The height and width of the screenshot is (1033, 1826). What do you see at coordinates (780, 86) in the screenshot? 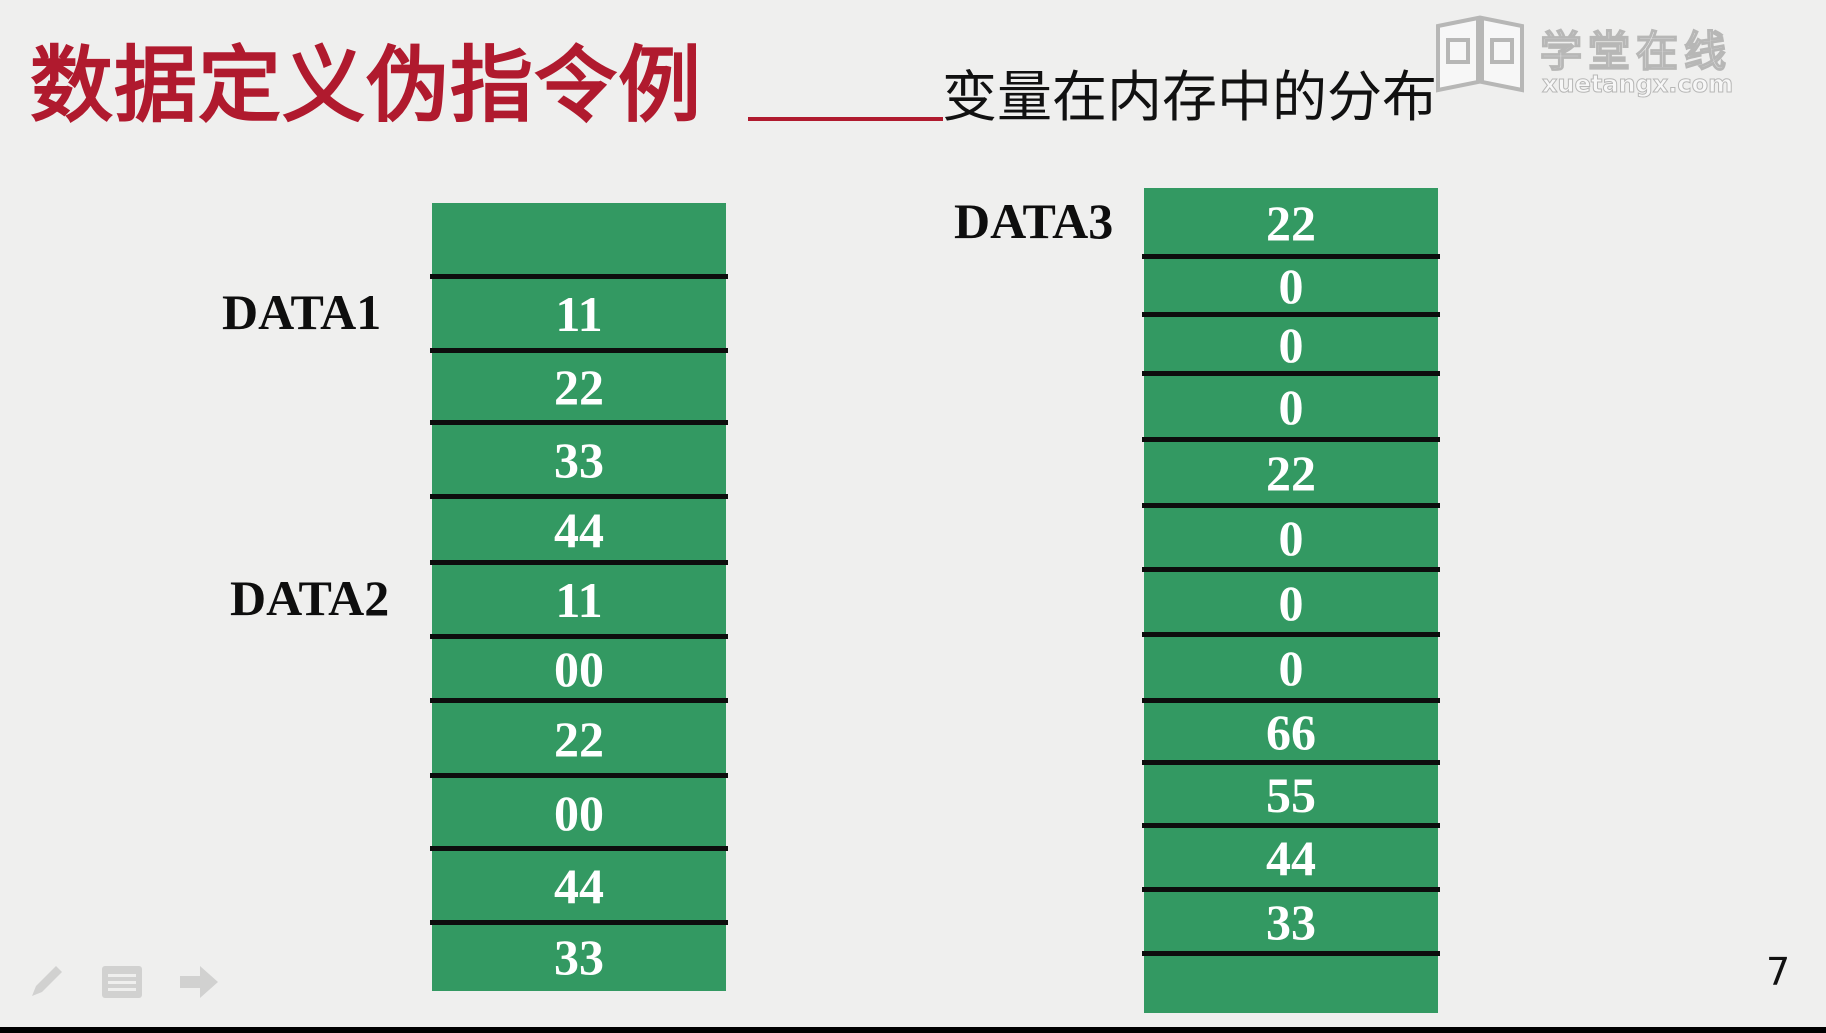
I see `slide-title: 数据定义伪指令例 变量在内存中的分布` at bounding box center [780, 86].